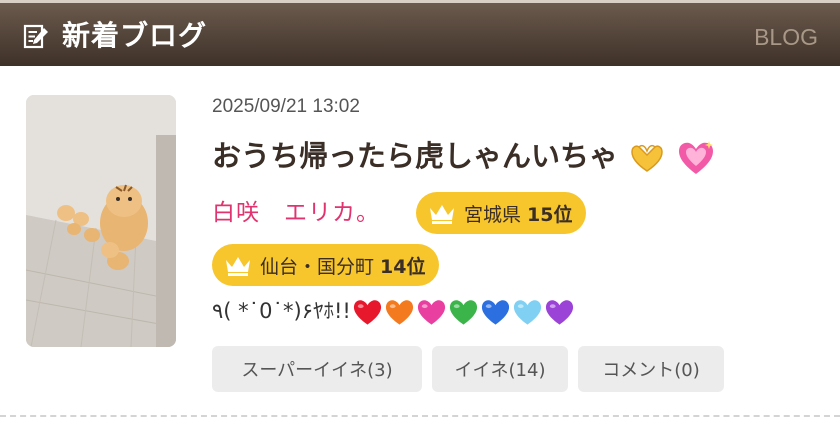 Image resolution: width=840 pixels, height=424 pixels. Describe the element at coordinates (35, 36) in the screenshot. I see `edit-note-icon` at that location.